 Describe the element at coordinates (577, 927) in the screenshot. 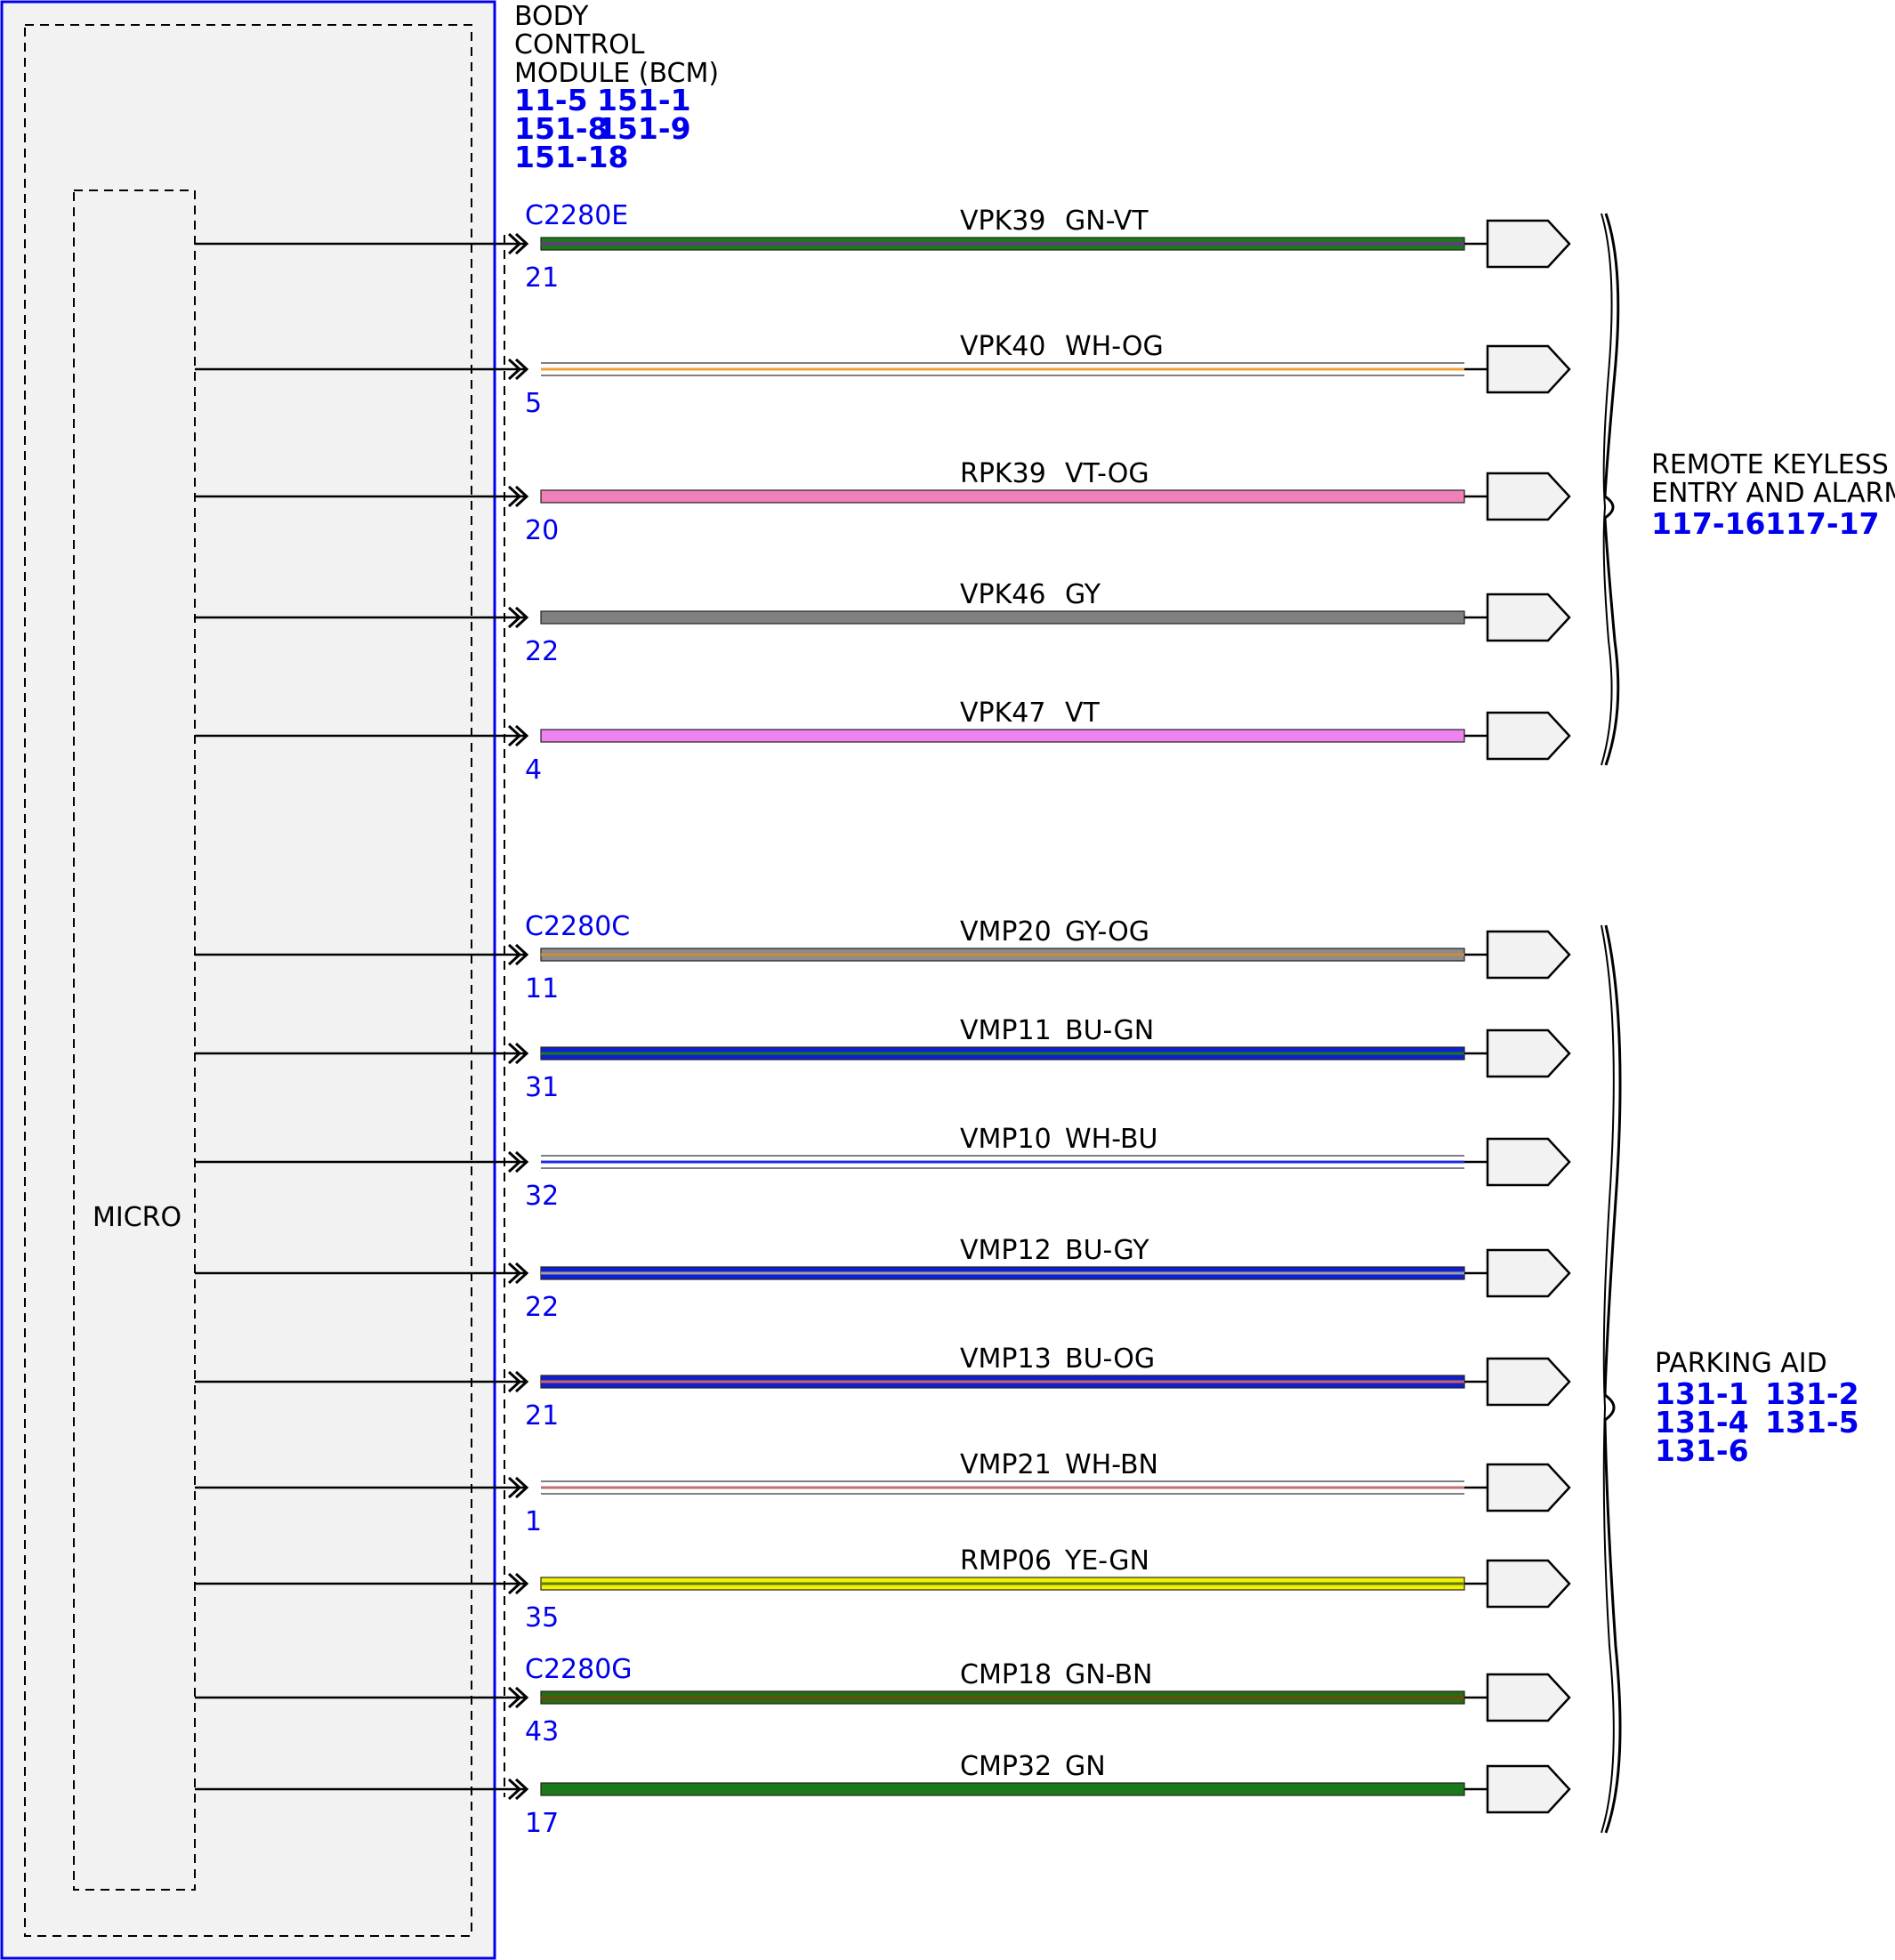

I see `connector-id: C2280C` at that location.